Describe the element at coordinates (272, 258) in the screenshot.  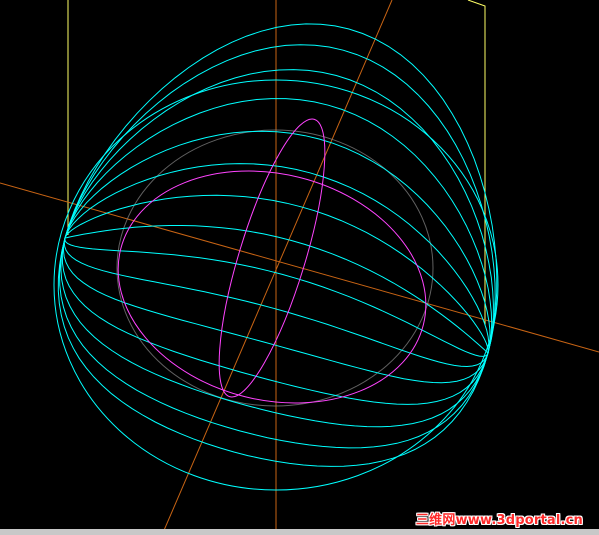
I see `meridian-ellipse-vertical` at that location.